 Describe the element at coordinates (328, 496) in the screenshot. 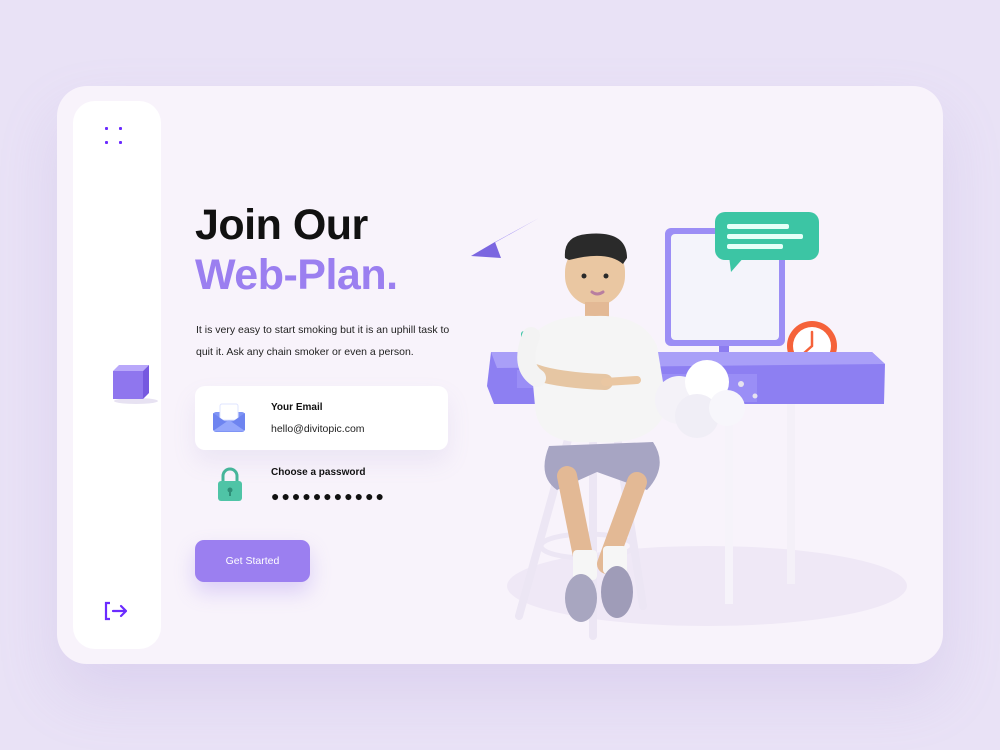

I see `password-input: ●●●●●●●●●●●` at that location.